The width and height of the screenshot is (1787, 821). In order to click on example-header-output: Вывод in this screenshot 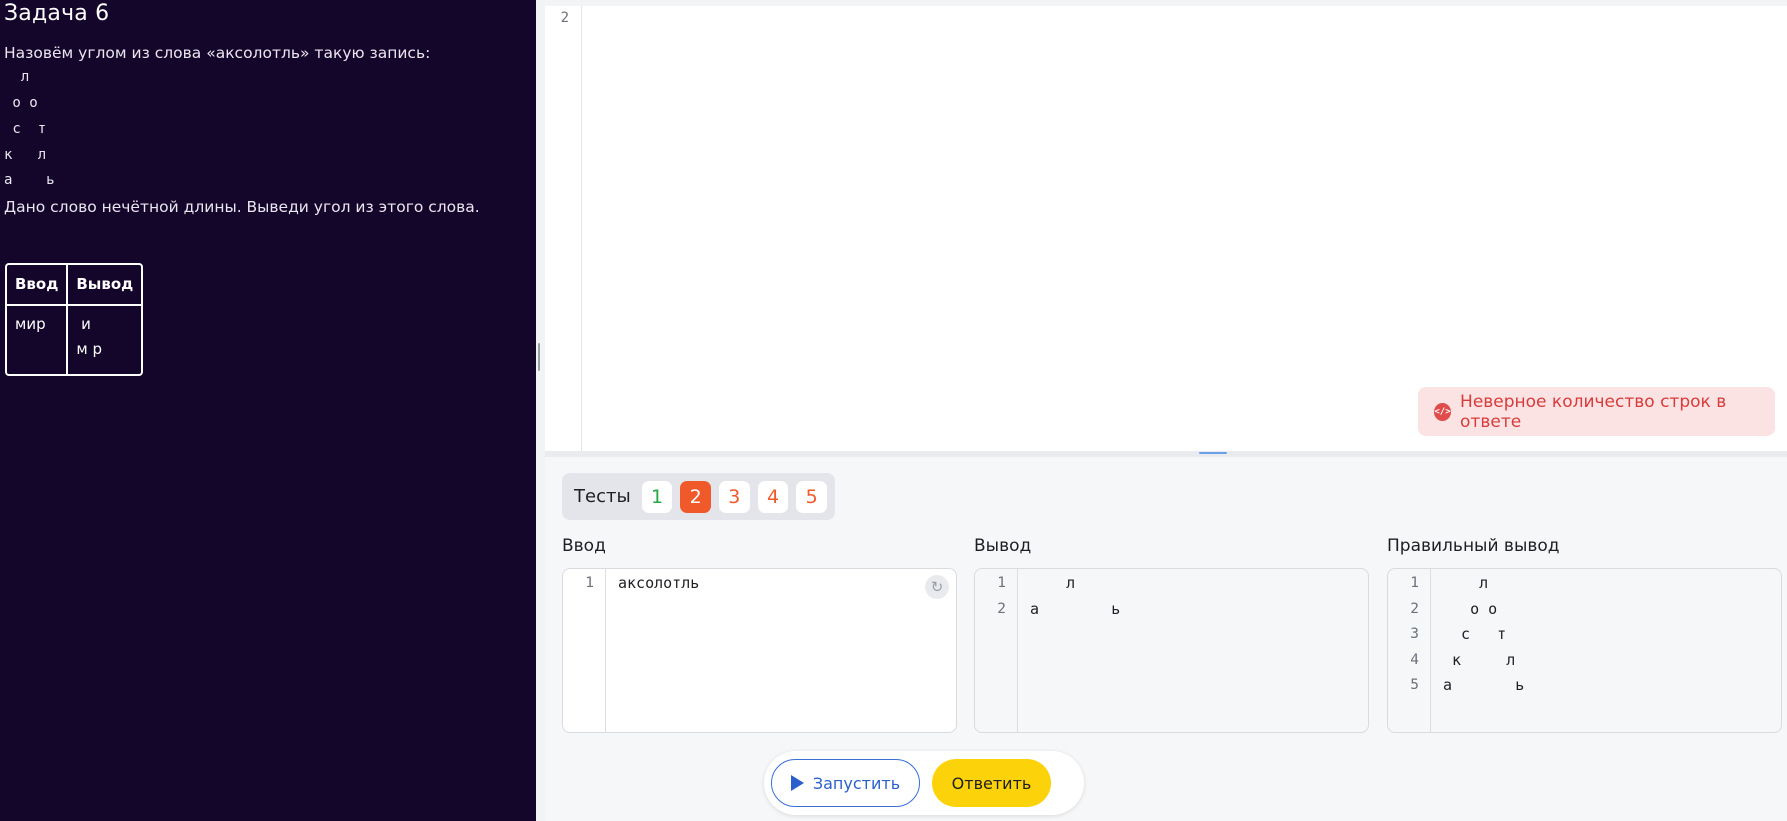, I will do `click(105, 285)`.